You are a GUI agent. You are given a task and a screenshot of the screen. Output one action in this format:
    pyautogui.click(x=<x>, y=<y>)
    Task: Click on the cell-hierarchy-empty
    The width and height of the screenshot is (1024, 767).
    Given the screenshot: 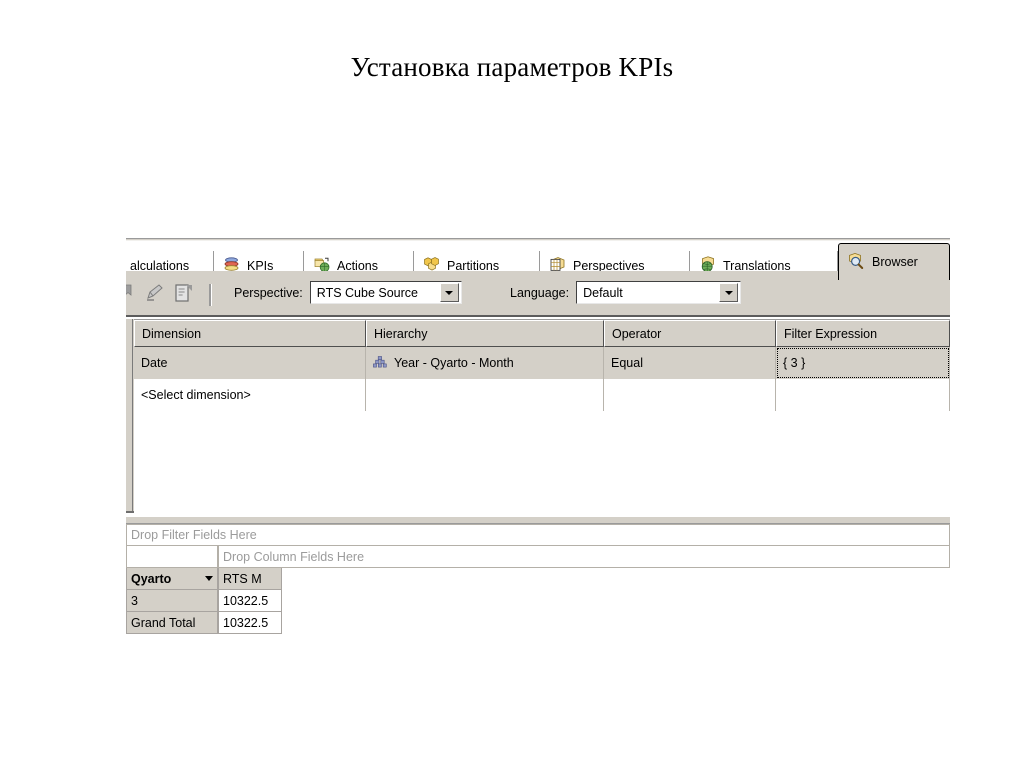 What is the action you would take?
    pyautogui.click(x=485, y=395)
    